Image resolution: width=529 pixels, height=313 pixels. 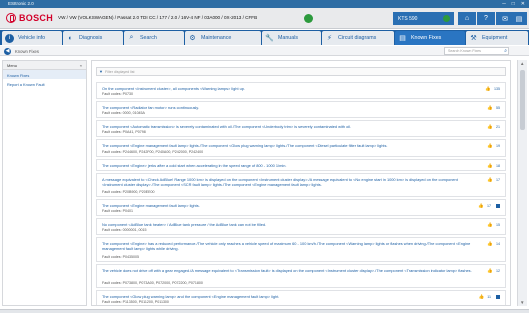 I want to click on brand-logo-text: BOSCH, so click(x=36, y=18).